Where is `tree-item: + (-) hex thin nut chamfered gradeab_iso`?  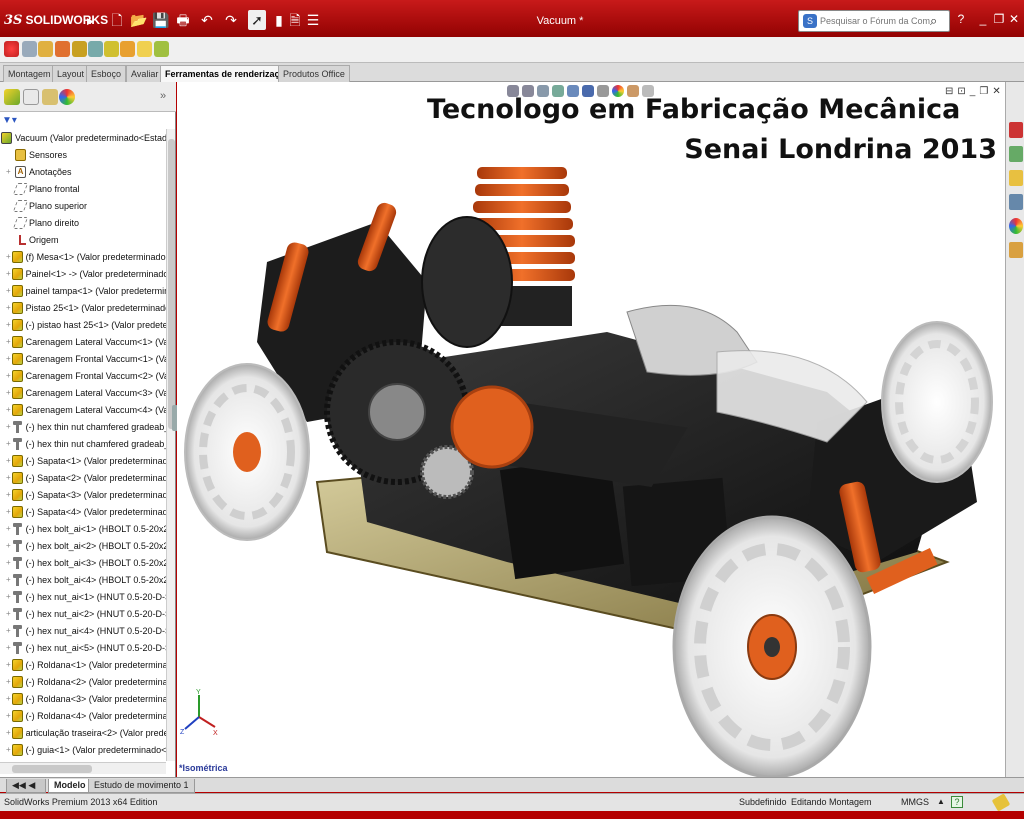
tree-item: + (-) hex thin nut chamfered gradeab_iso is located at coordinates (83, 443).